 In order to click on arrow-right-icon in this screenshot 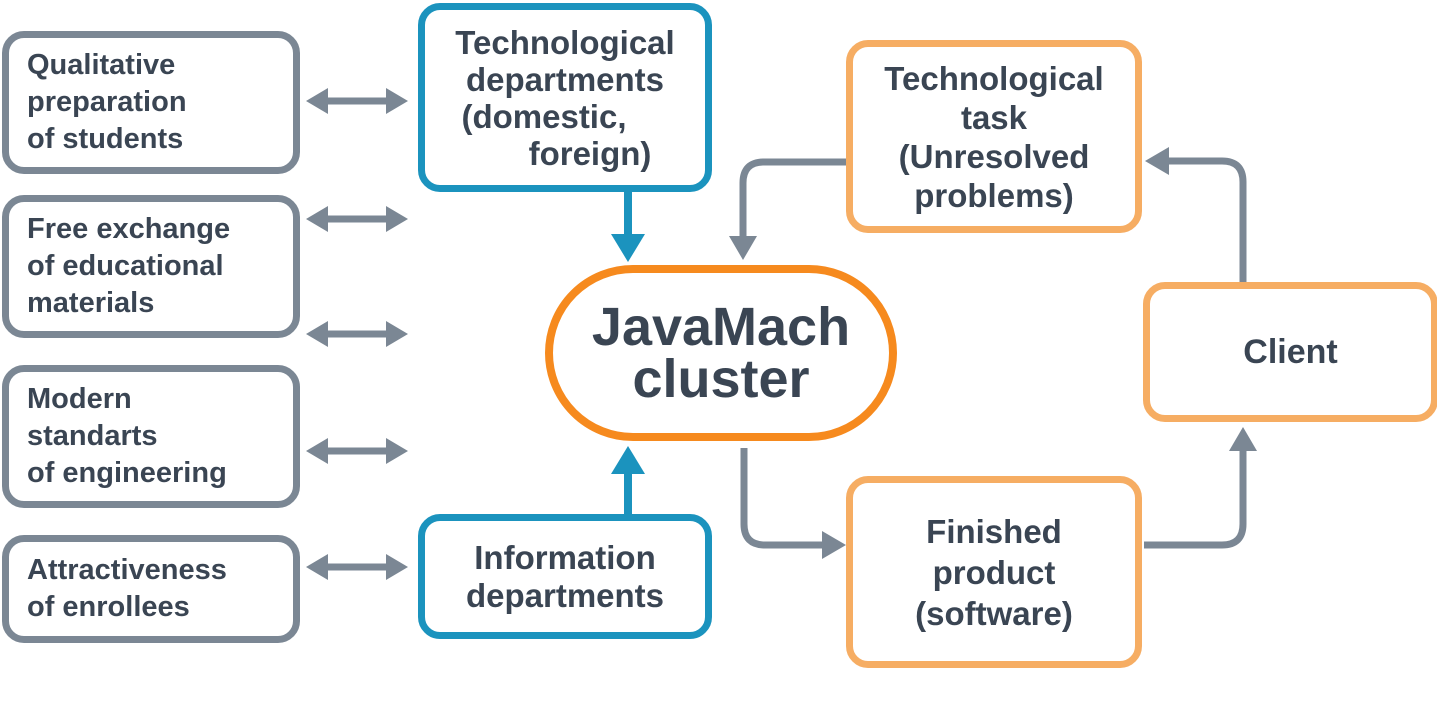, I will do `click(793, 503)`.